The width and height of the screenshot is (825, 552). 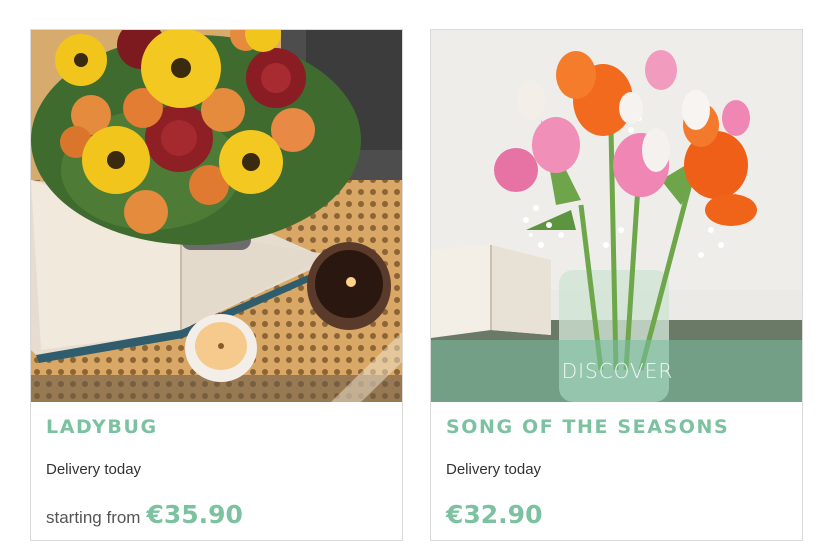 What do you see at coordinates (587, 427) in the screenshot?
I see `product-title: SONG OF THE SEASONS` at bounding box center [587, 427].